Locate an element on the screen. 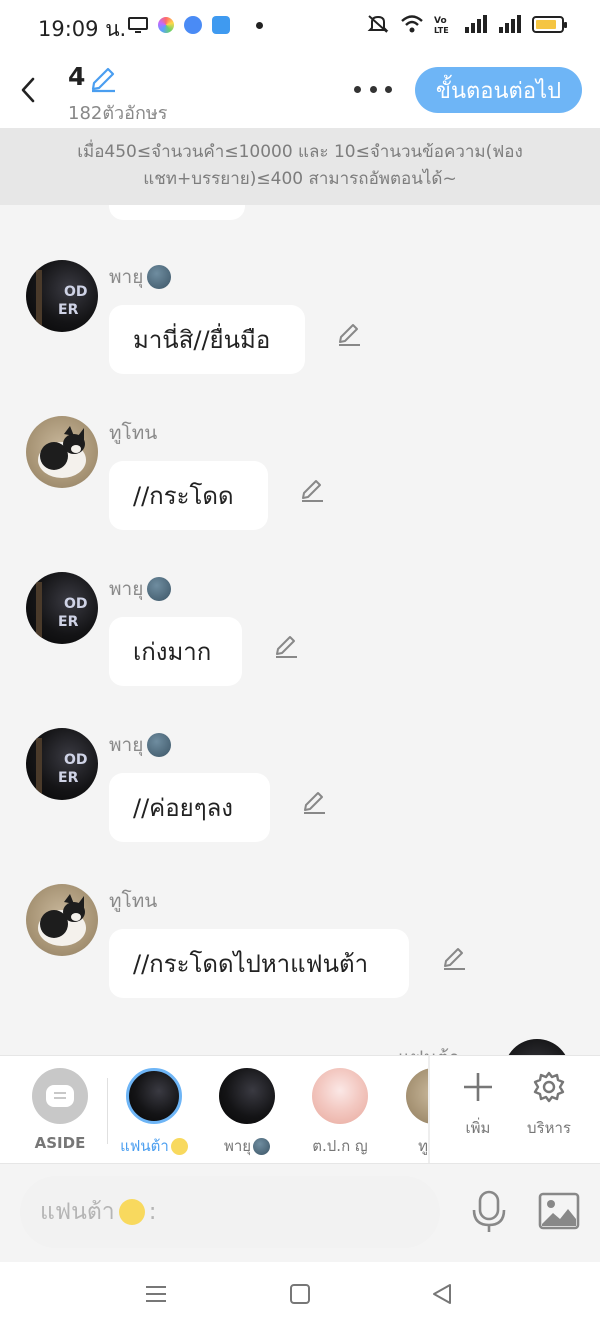 The width and height of the screenshot is (600, 1333). sender-name: แฟนต้า is located at coordinates (429, 1049).